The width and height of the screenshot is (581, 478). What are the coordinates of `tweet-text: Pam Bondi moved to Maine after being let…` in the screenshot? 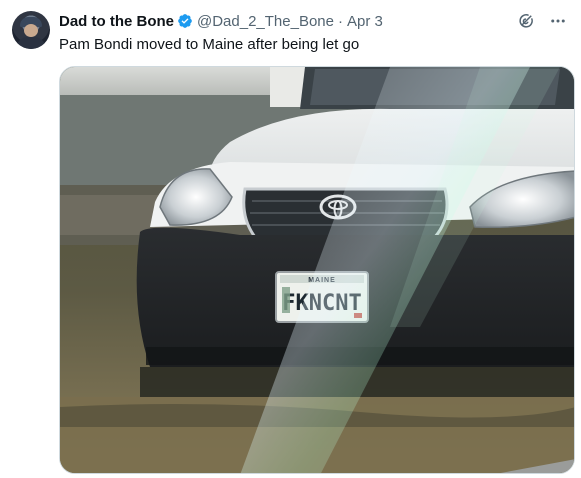 It's located at (209, 44).